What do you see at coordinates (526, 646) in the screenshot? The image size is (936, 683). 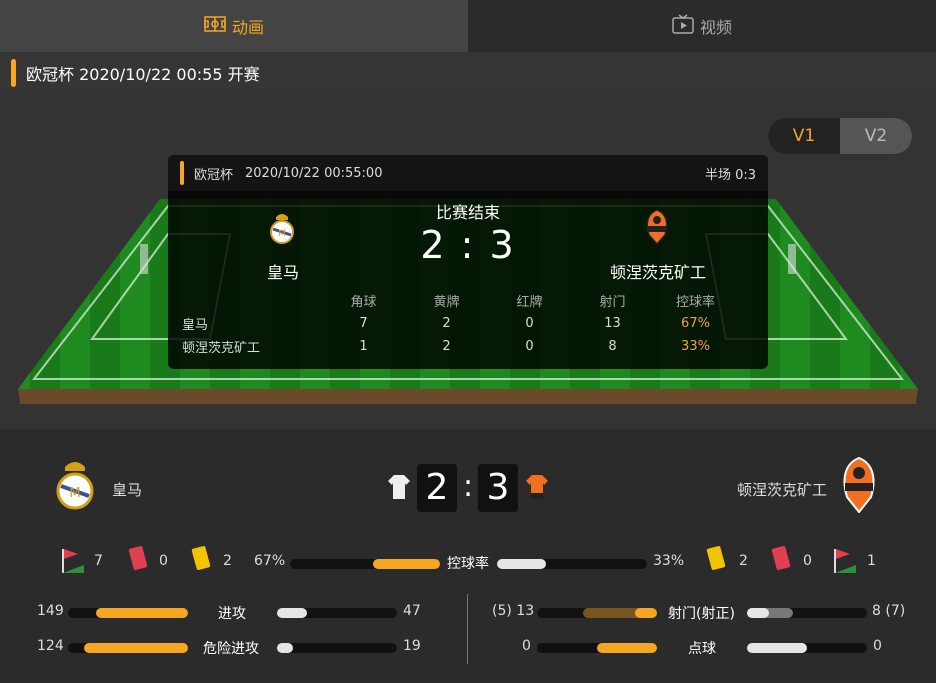 I see `home-penalties: 0` at bounding box center [526, 646].